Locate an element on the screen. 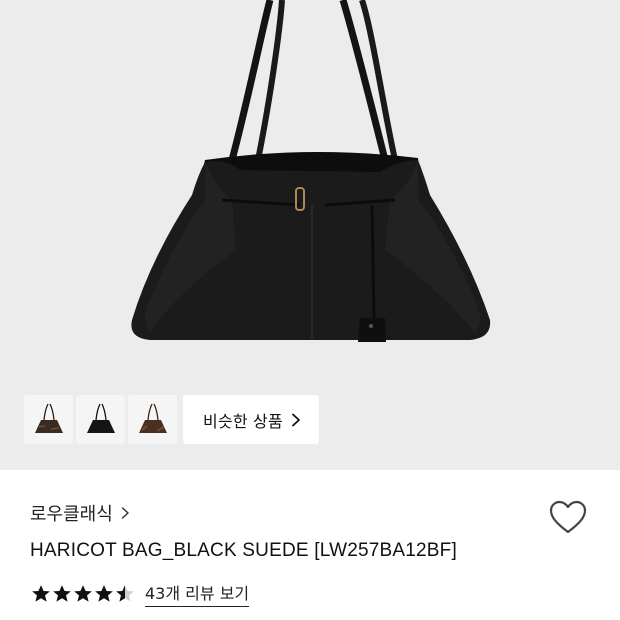  black-variant-thumbnail is located at coordinates (100, 419).